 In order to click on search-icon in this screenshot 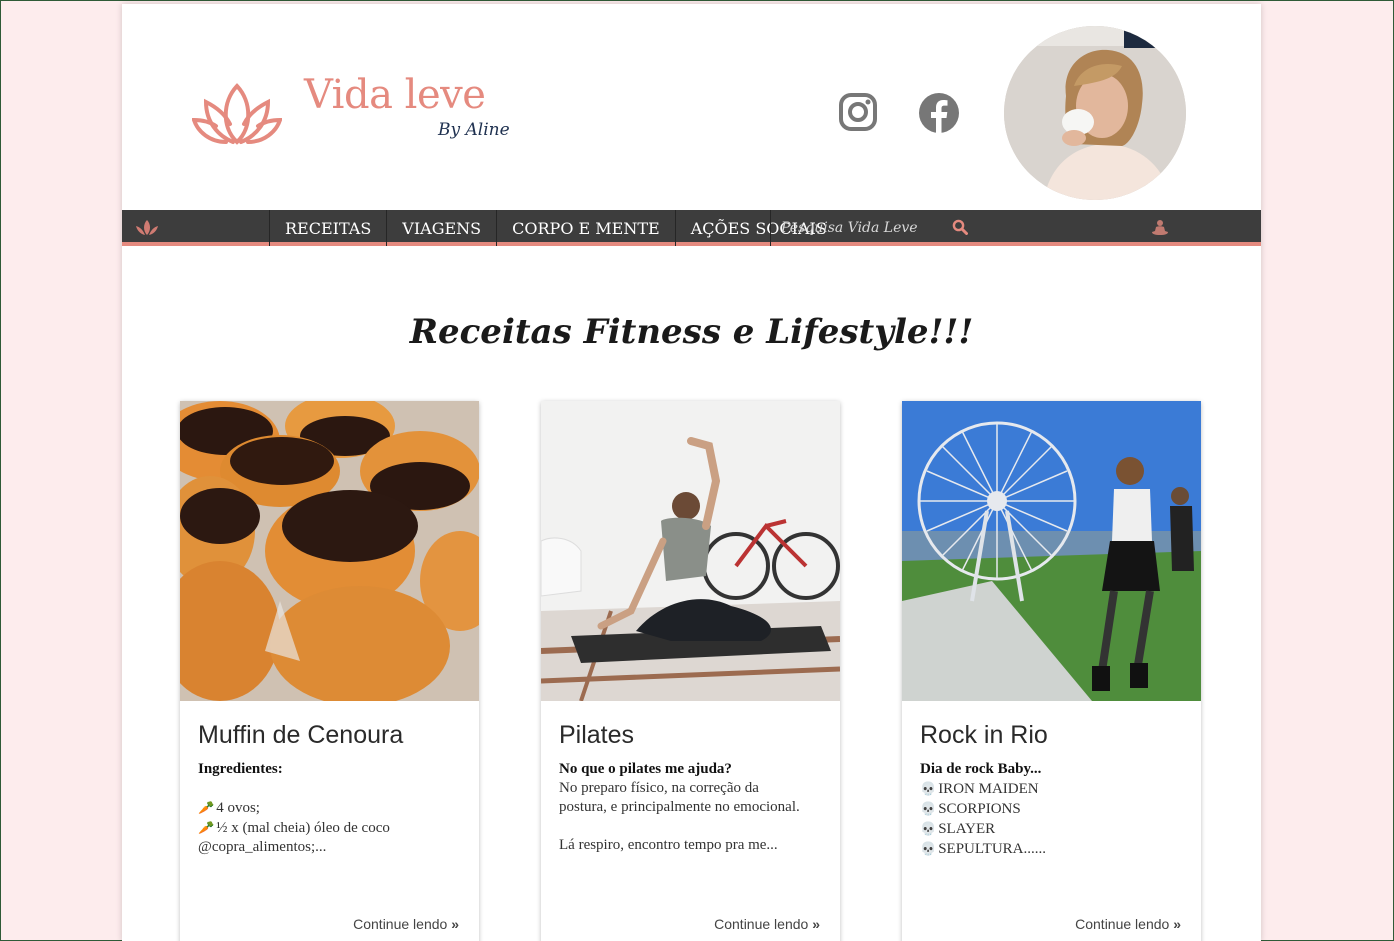, I will do `click(960, 227)`.